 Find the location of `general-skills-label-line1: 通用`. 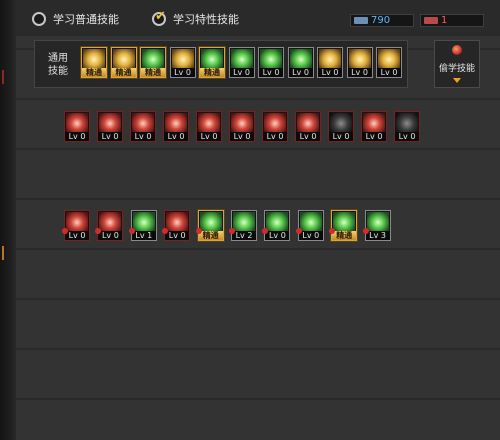

general-skills-label-line1: 通用 is located at coordinates (58, 58).